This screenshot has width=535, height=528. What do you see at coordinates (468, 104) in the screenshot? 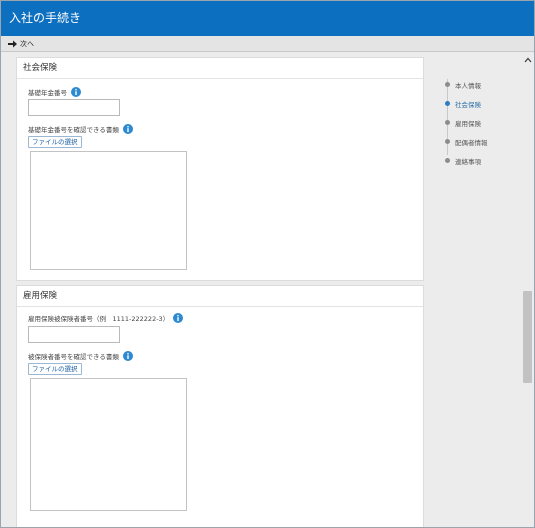
I see `step-label: 社会保険` at bounding box center [468, 104].